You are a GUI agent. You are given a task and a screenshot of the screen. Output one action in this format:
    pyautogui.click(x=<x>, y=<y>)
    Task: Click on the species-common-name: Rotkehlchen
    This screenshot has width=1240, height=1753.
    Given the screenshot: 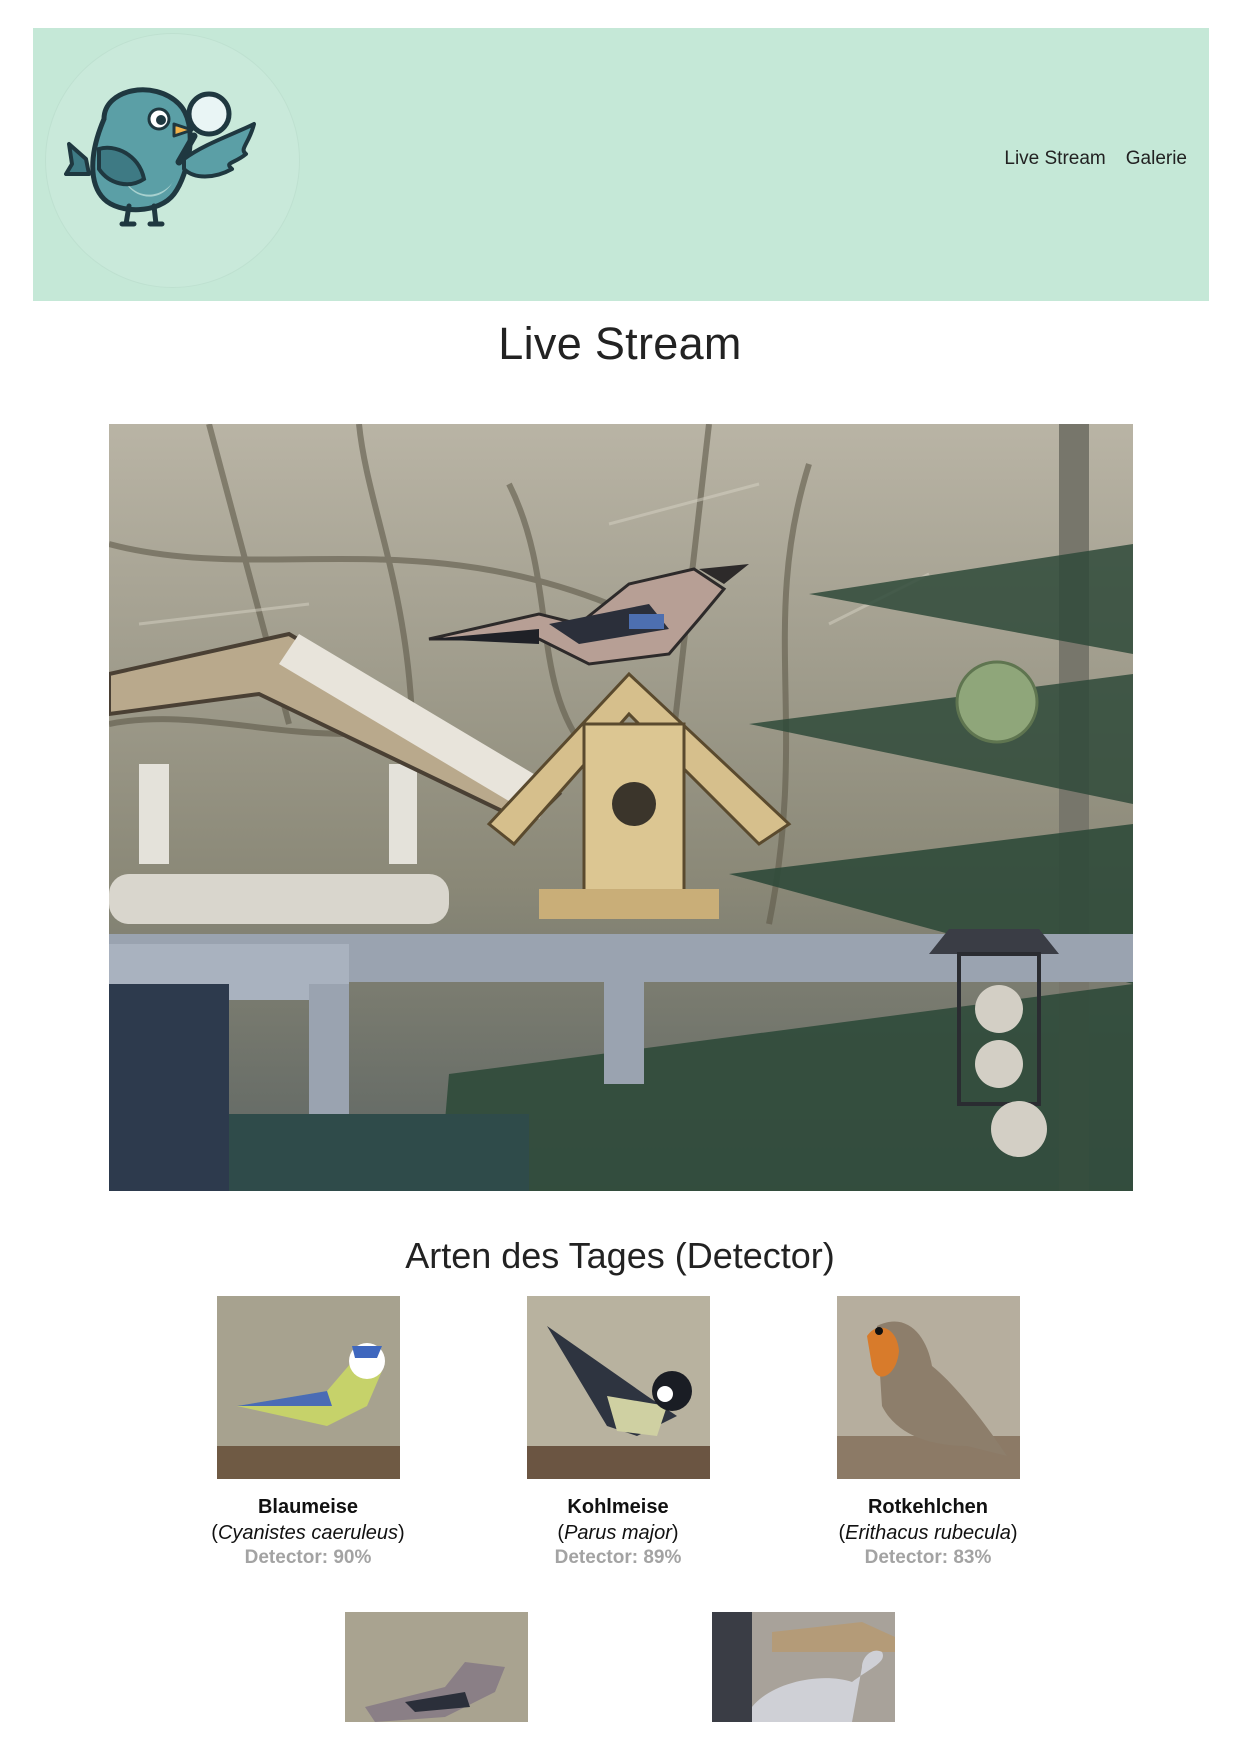 What is the action you would take?
    pyautogui.click(x=928, y=1507)
    